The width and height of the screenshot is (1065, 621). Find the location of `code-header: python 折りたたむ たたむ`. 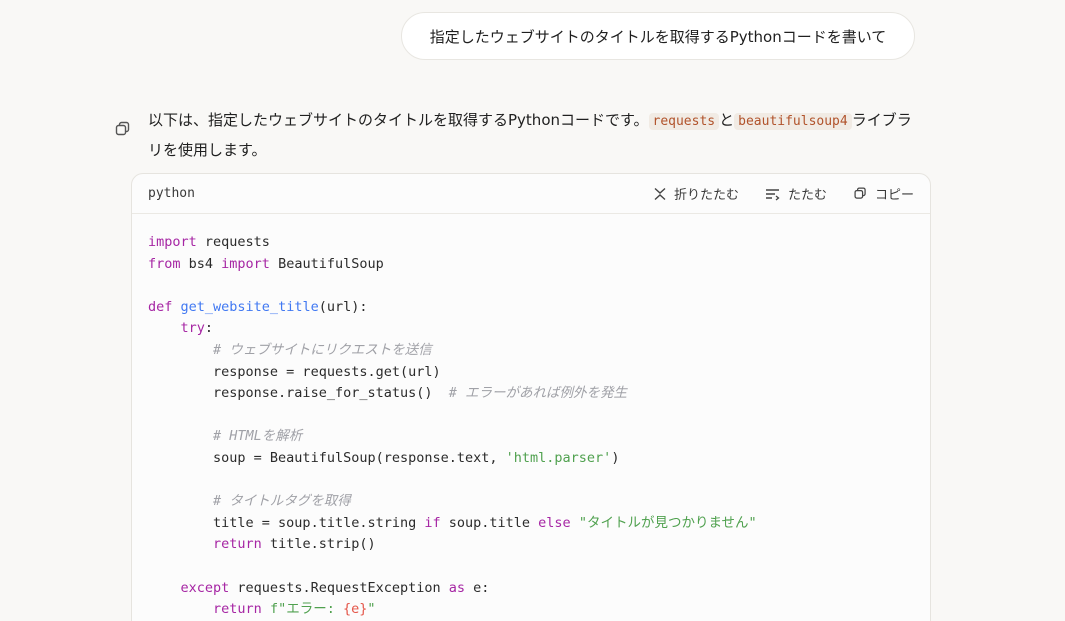

code-header: python 折りたたむ たたむ is located at coordinates (531, 194).